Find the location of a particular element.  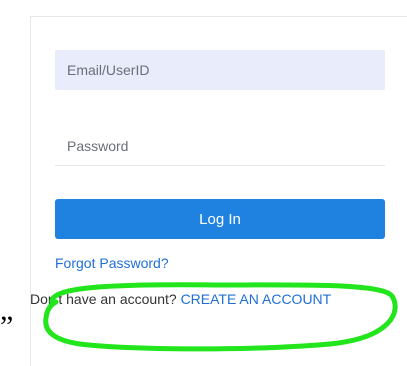

signup-prompt-text: Don't have an account? is located at coordinates (105, 299).